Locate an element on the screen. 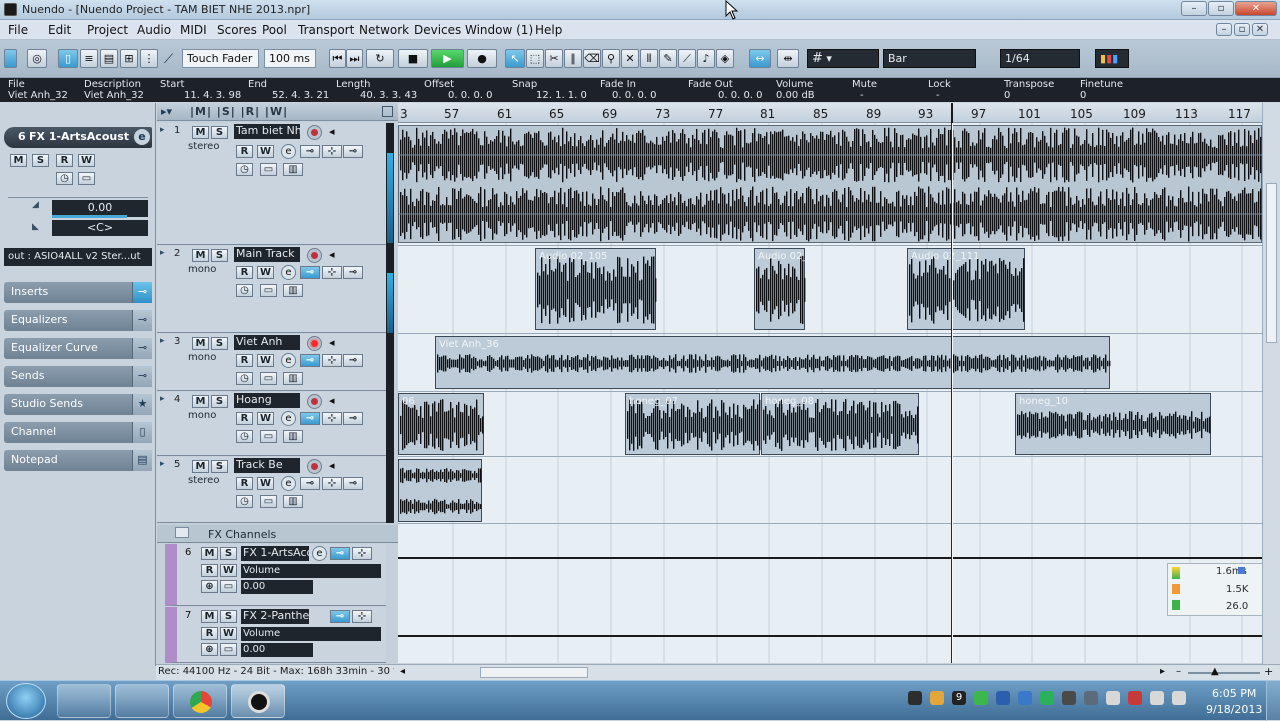 Image resolution: width=1280 pixels, height=721 pixels. track-row: ▸ 4 M S Hoang ◂ mono R W e ⊸ ⊹ ⊸ ◷ ▭ ▥ is located at coordinates (271, 424).